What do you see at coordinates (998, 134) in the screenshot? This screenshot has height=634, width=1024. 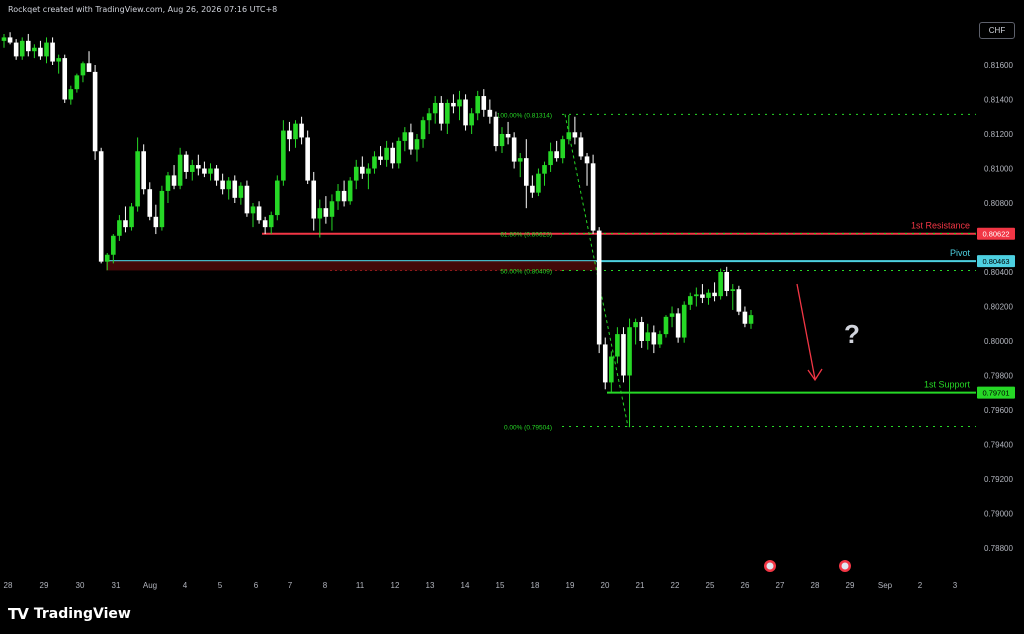 I see `price-tick-label: 0.81200` at bounding box center [998, 134].